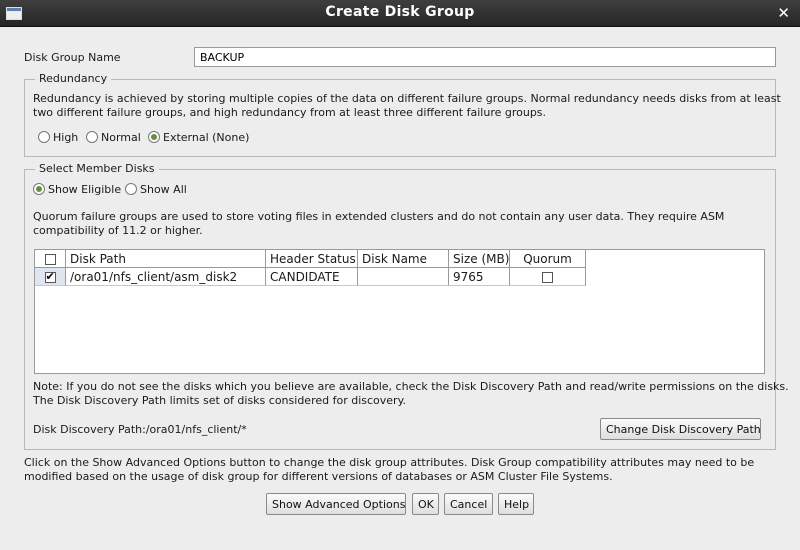 The image size is (800, 550). Describe the element at coordinates (140, 429) in the screenshot. I see `discovery-path-label: Disk Discovery Path:/ora01/nfs_client/*` at that location.